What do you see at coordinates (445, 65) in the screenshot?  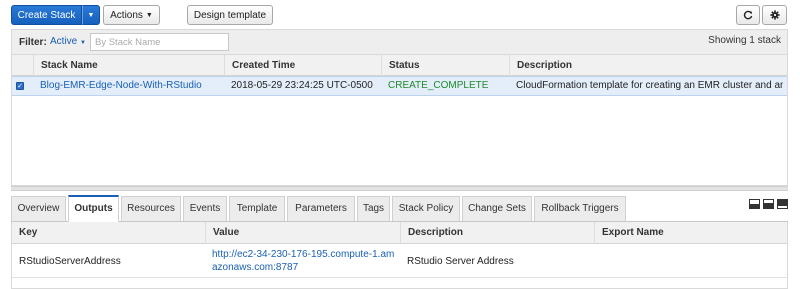 I see `column-header-status: Status` at bounding box center [445, 65].